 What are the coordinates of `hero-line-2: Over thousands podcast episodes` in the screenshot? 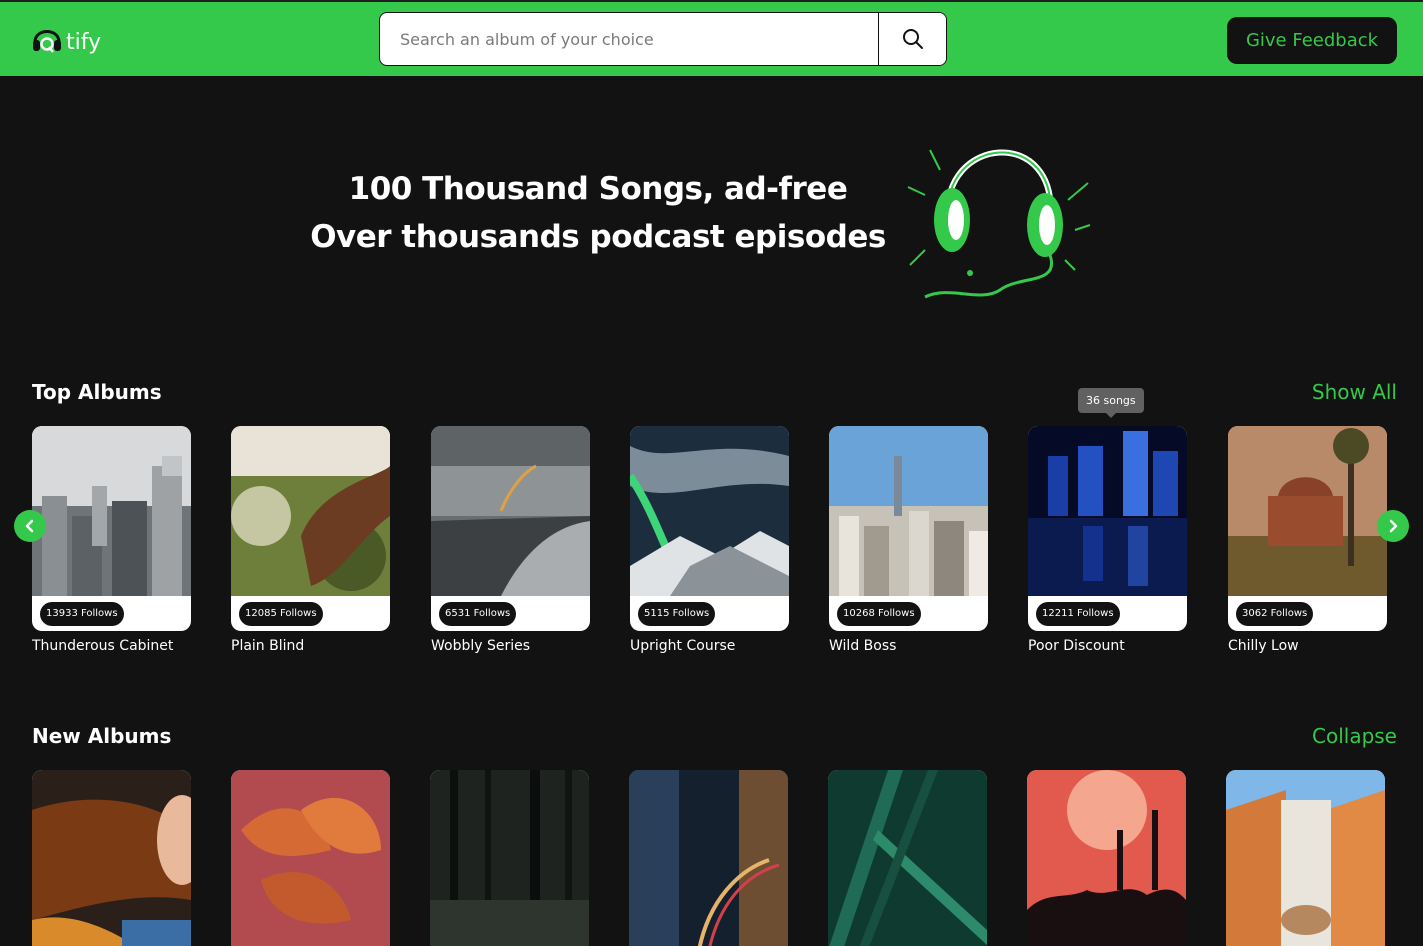 It's located at (598, 237).